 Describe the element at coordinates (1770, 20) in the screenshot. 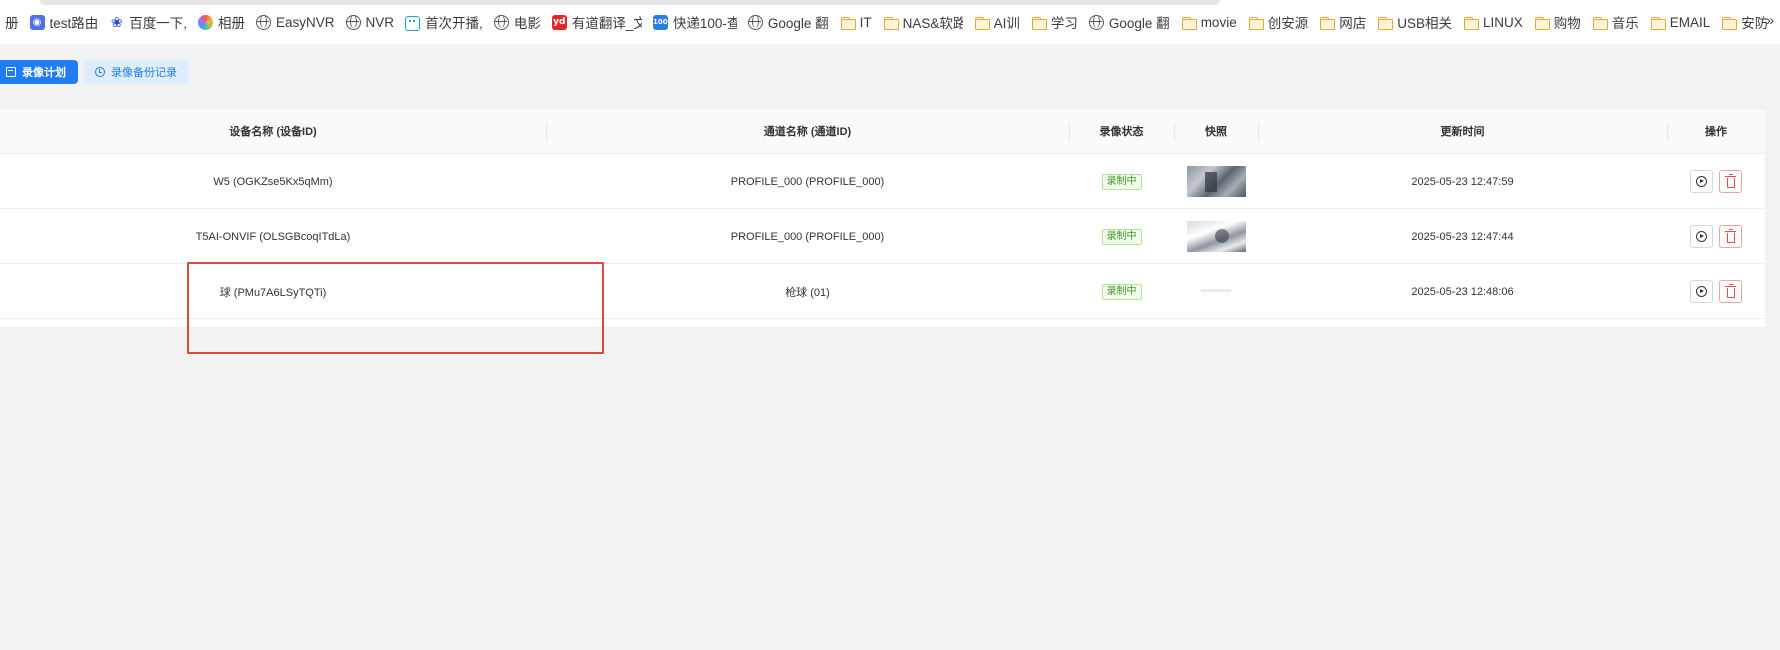

I see `more-bookmarks-chevron-icon: »` at that location.